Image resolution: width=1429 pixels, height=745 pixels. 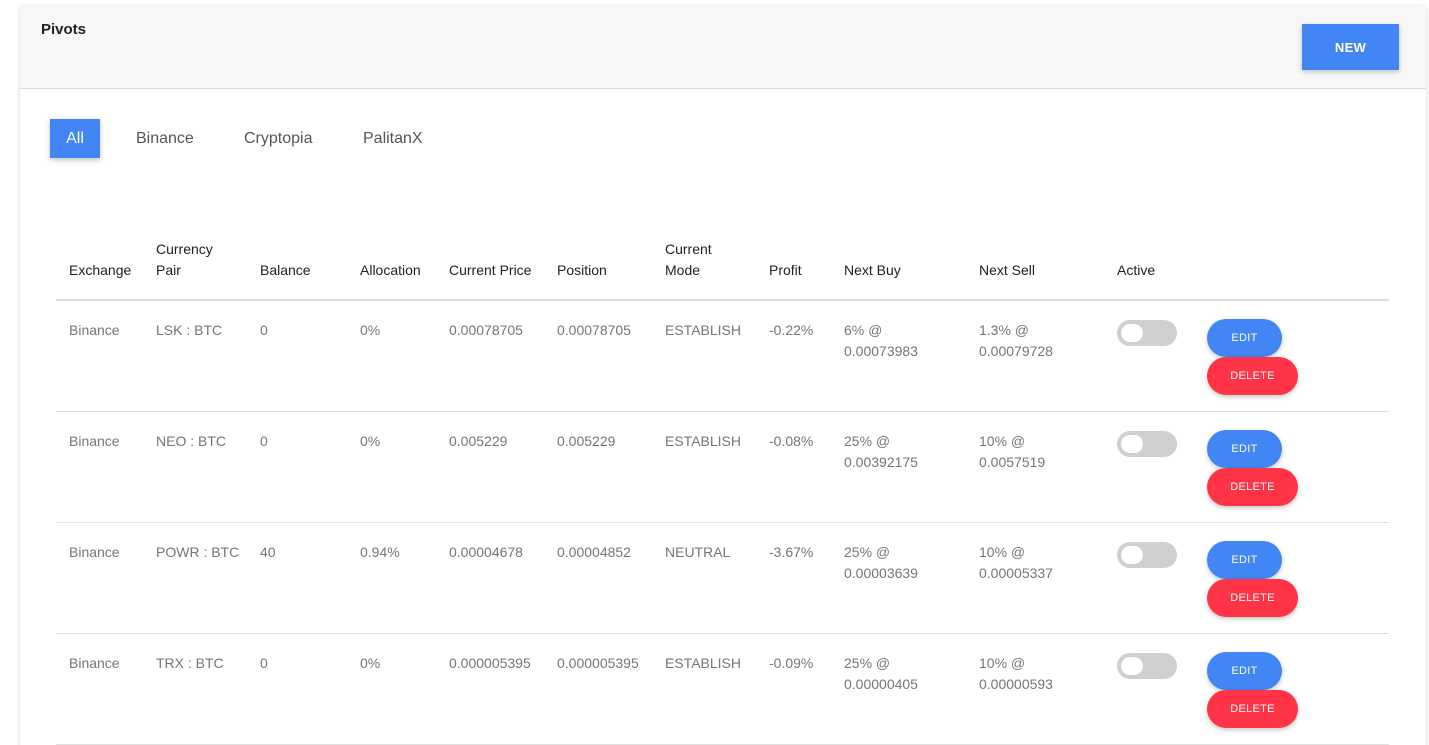 I want to click on cell-profit: -0.09%, so click(x=791, y=663).